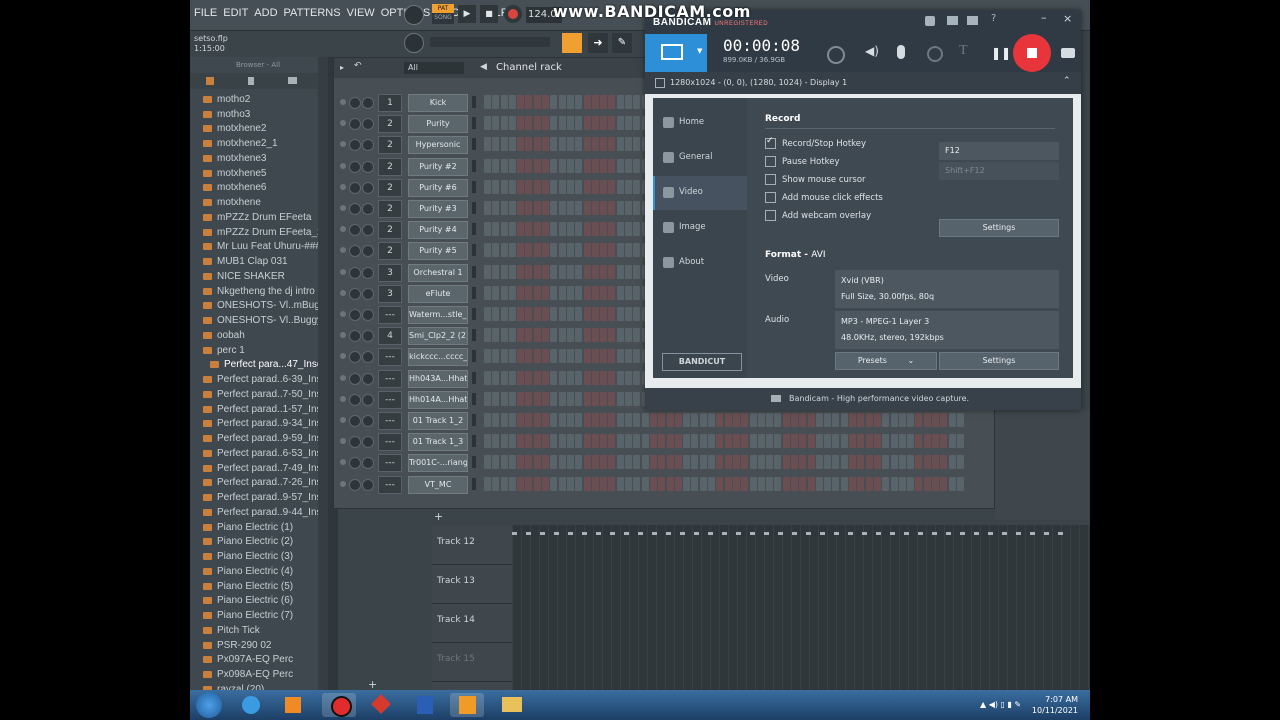 Image resolution: width=1280 pixels, height=720 pixels. What do you see at coordinates (254, 114) in the screenshot?
I see `browser-item: motho3` at bounding box center [254, 114].